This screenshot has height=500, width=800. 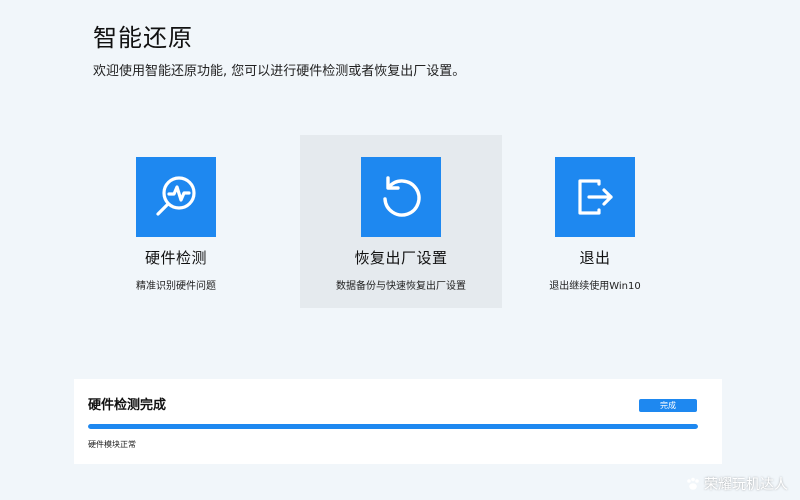 I want to click on paw-icon, so click(x=693, y=483).